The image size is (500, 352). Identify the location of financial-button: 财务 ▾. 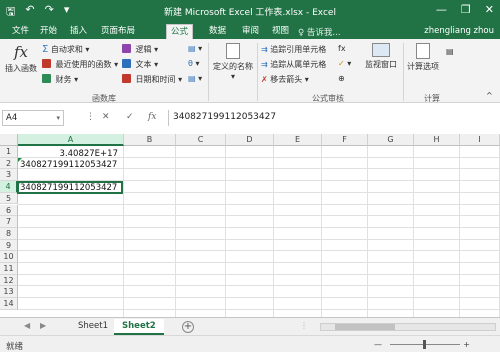
(60, 79).